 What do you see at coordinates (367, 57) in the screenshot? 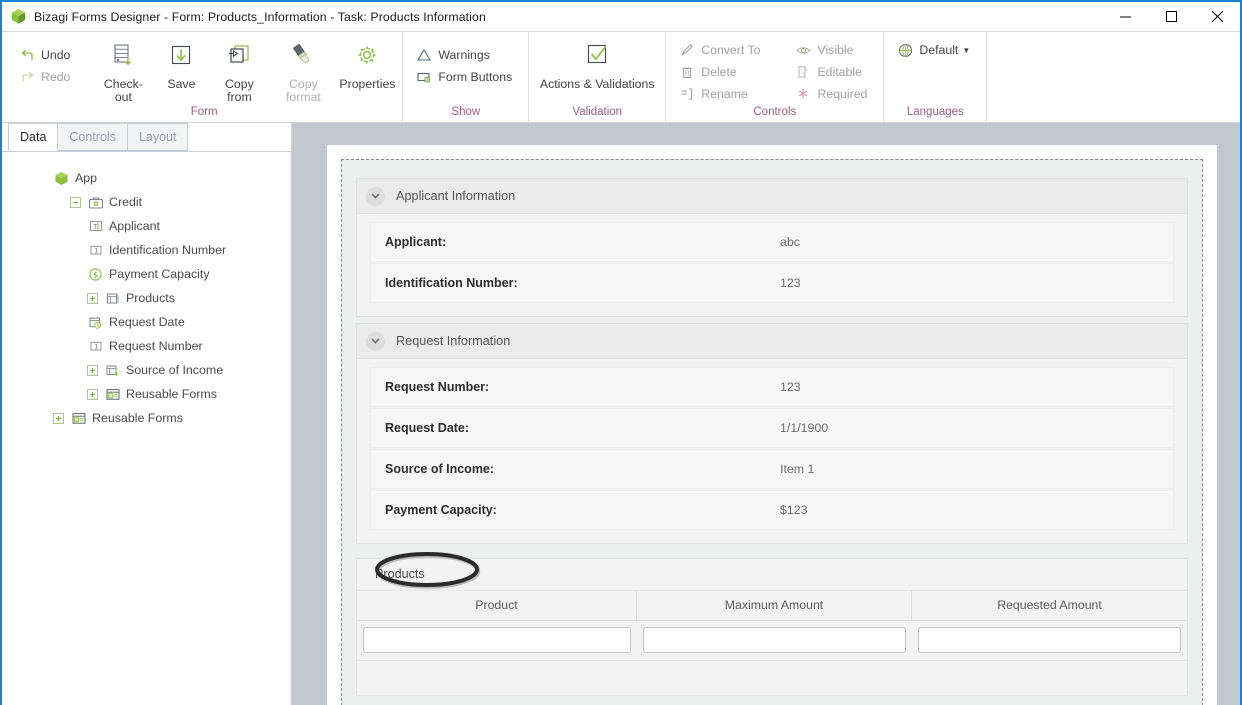
I see `gear-properties-icon` at bounding box center [367, 57].